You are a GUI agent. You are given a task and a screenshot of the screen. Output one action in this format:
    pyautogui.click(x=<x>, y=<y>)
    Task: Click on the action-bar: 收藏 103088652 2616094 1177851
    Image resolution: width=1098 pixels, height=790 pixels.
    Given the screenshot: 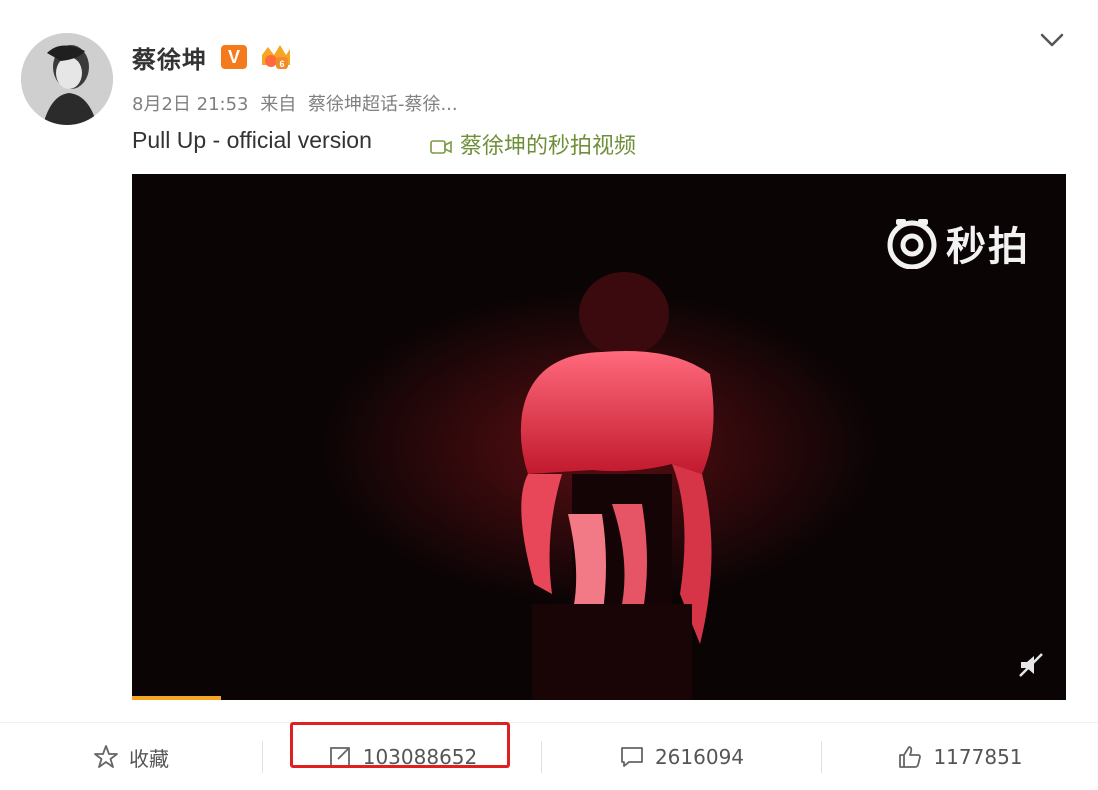 What is the action you would take?
    pyautogui.click(x=549, y=756)
    